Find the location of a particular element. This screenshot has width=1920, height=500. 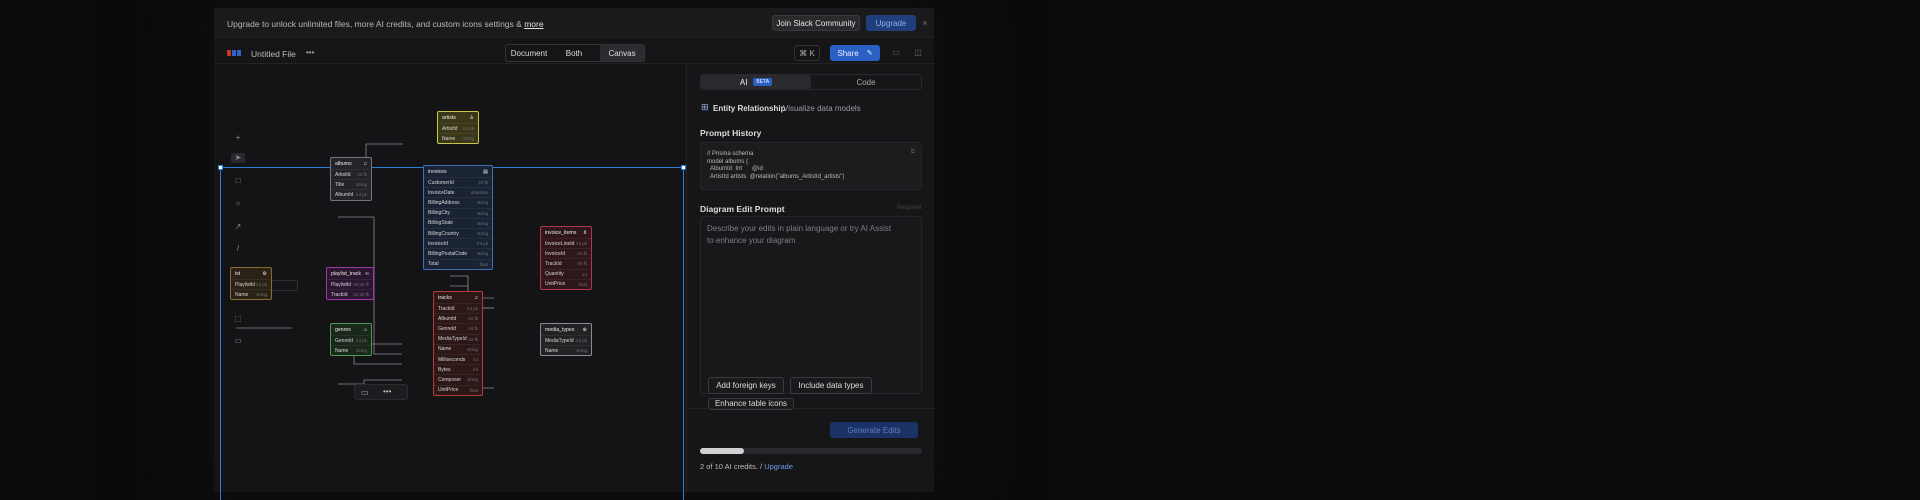

plus-circle-icon: ⊕ is located at coordinates (584, 329).